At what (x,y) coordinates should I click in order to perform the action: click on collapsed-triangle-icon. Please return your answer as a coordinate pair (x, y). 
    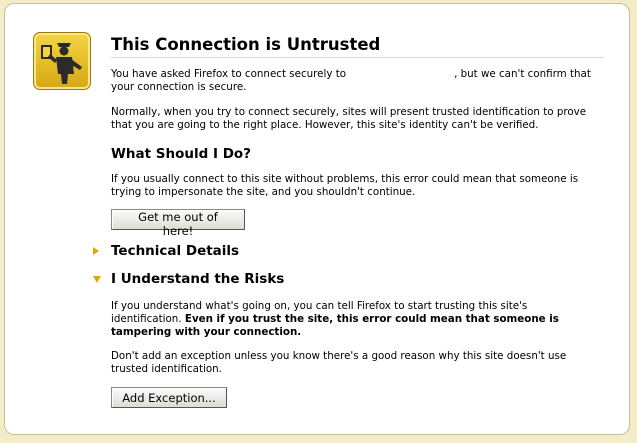
    Looking at the image, I should click on (96, 251).